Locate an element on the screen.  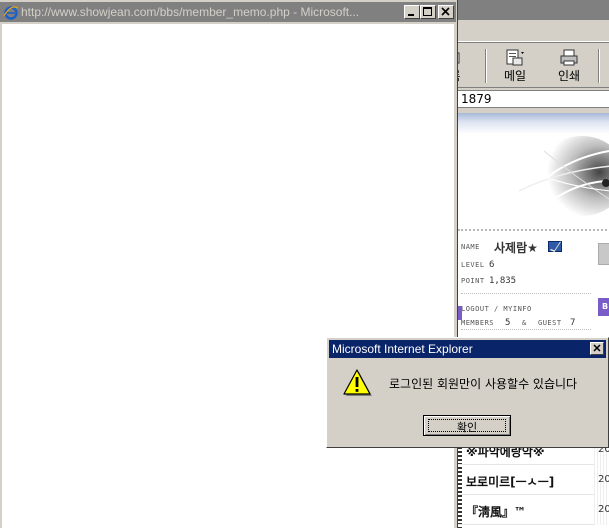
member-list: ※파악에랑악※ 20 보로미르[ㅡㅅㅡ] 20 『淸風』™ 20 is located at coordinates (533, 481).